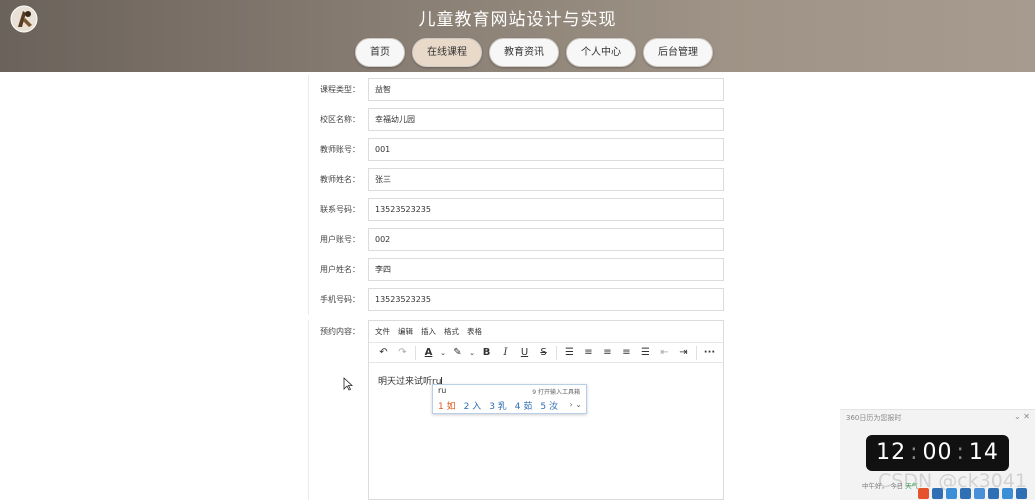 The width and height of the screenshot is (1035, 500). What do you see at coordinates (546, 239) in the screenshot?
I see `user-account-field: 002` at bounding box center [546, 239].